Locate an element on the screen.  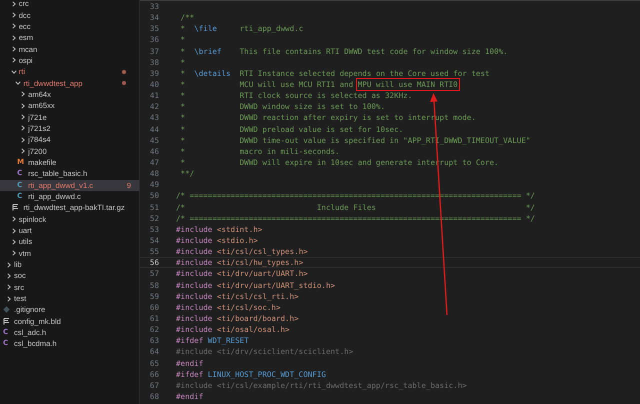
diamond-icon is located at coordinates (6, 310).